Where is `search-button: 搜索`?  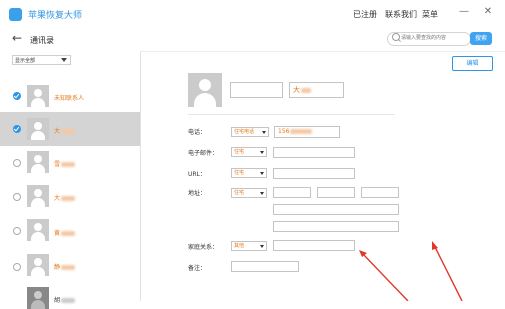 search-button: 搜索 is located at coordinates (481, 38).